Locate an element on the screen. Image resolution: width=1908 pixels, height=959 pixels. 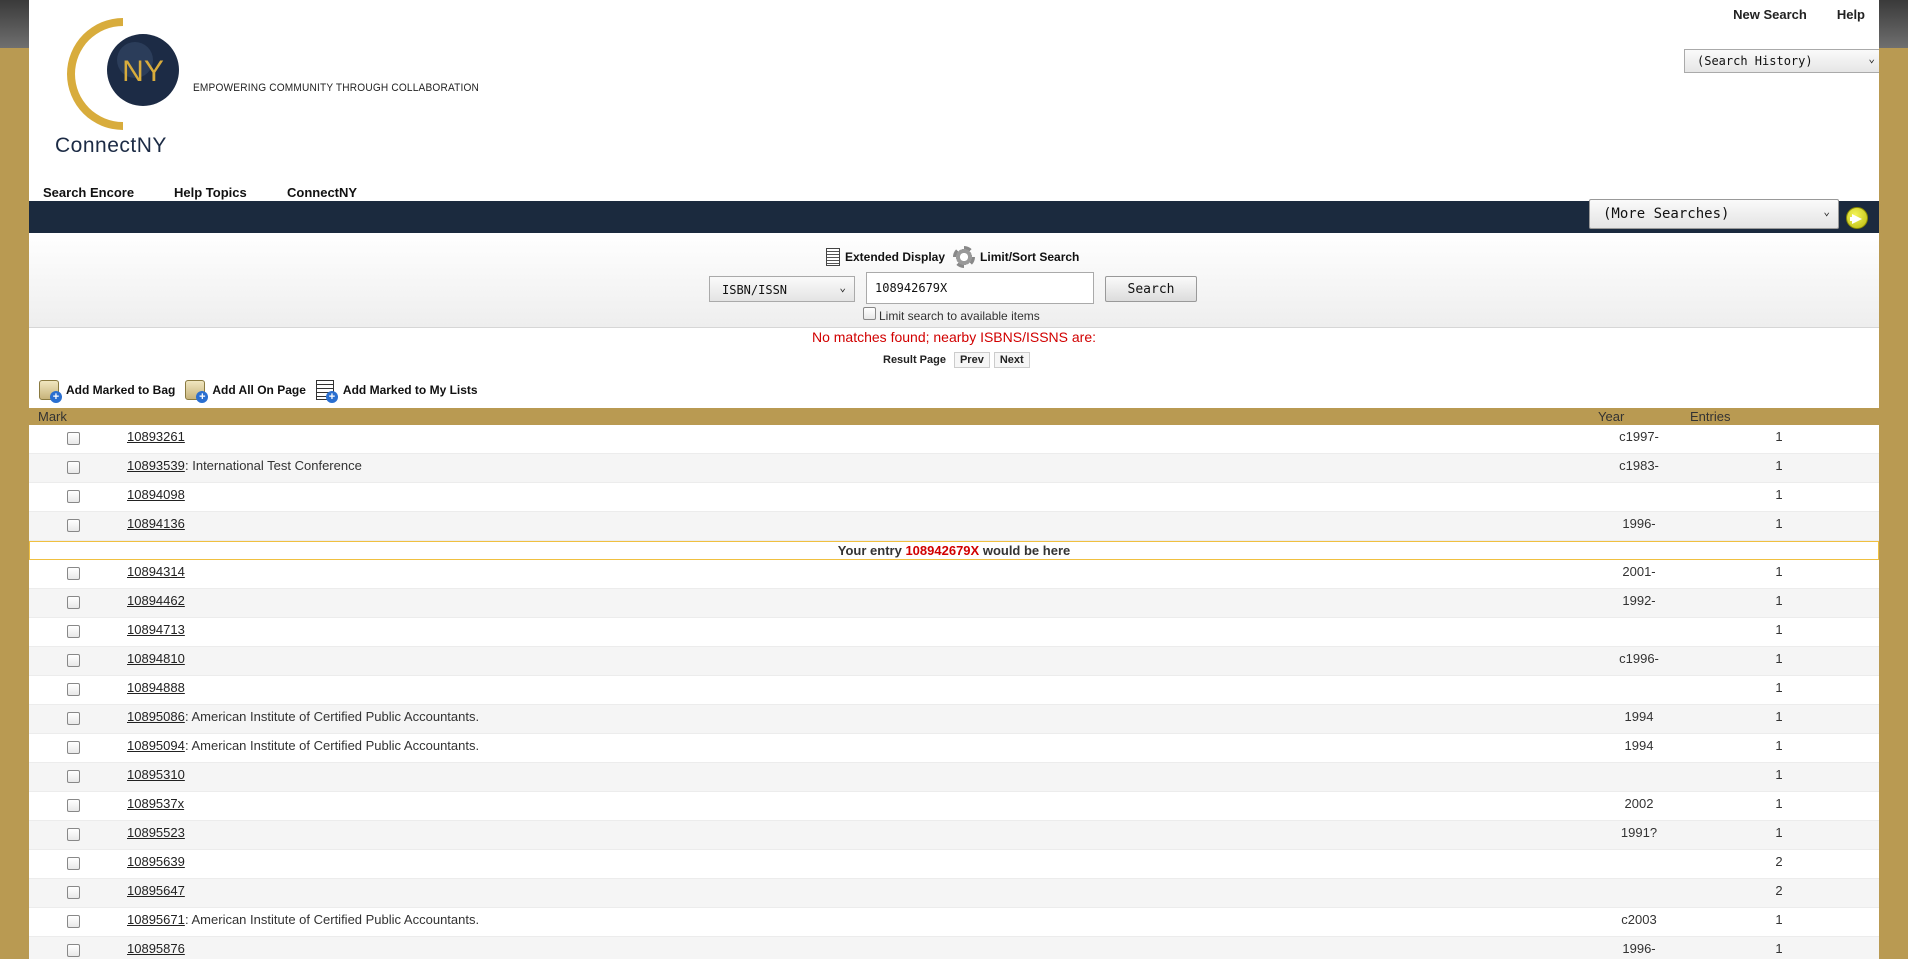
isbn-link: 10895310 is located at coordinates (156, 774).